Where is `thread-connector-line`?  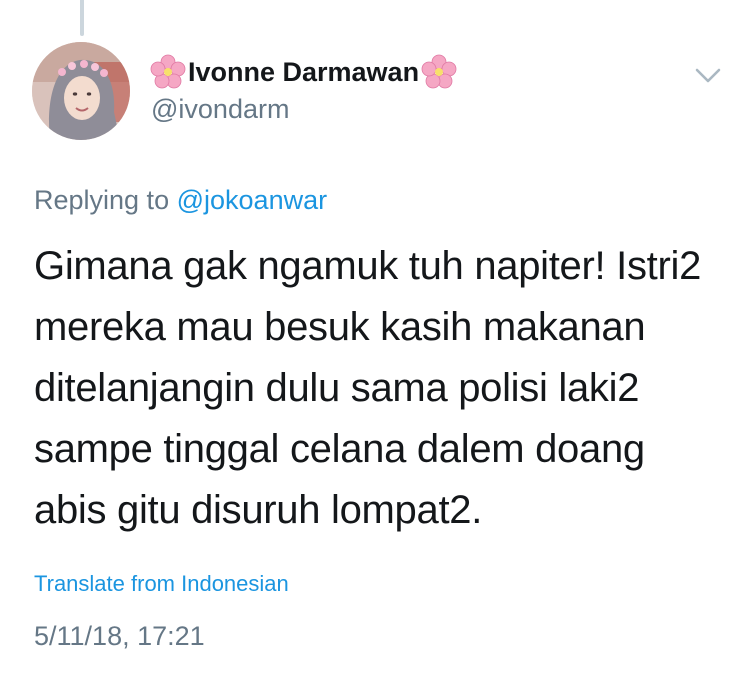
thread-connector-line is located at coordinates (82, 18).